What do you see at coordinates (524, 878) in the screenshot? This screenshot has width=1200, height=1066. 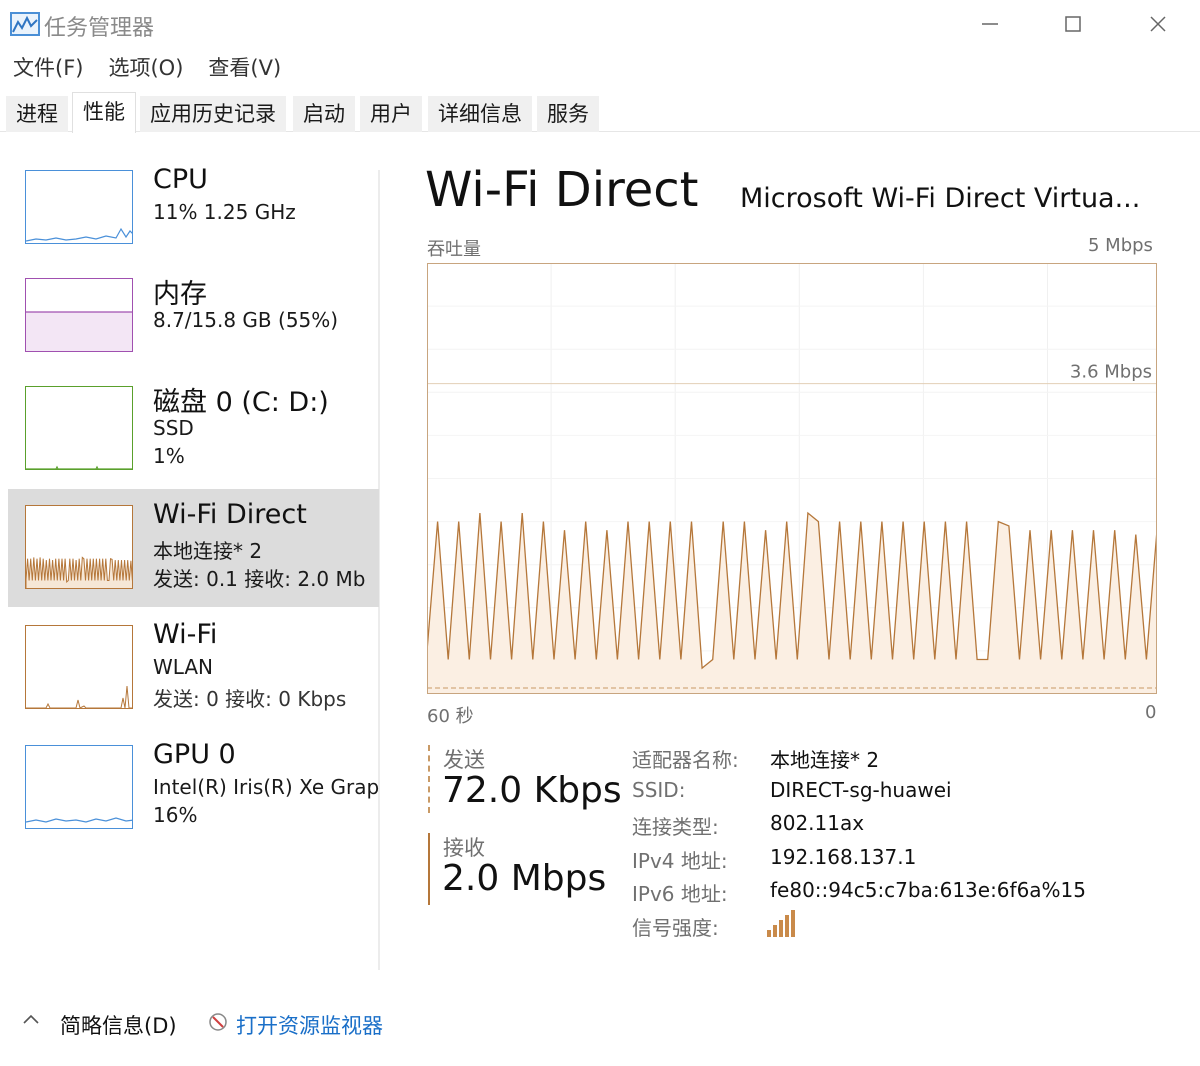 I see `receive-value: 2.0 Mbps` at bounding box center [524, 878].